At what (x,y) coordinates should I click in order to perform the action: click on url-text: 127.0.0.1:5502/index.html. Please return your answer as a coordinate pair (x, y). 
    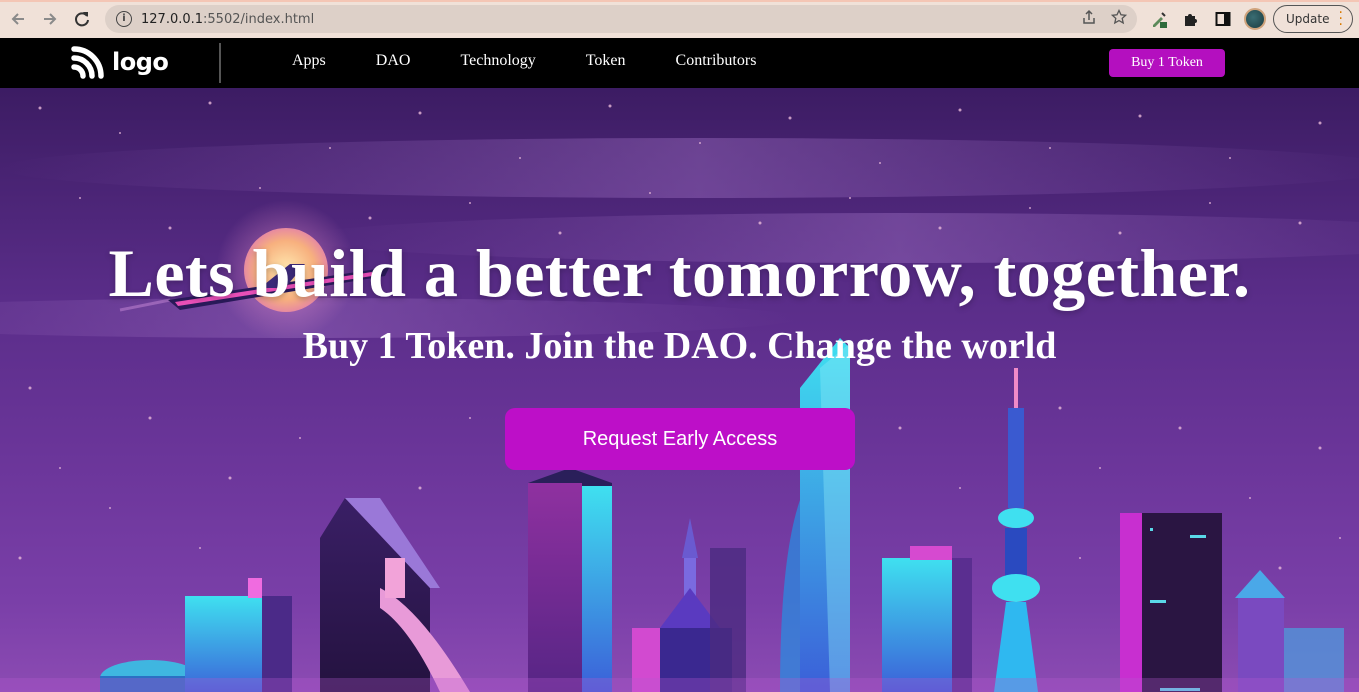
    Looking at the image, I should click on (227, 19).